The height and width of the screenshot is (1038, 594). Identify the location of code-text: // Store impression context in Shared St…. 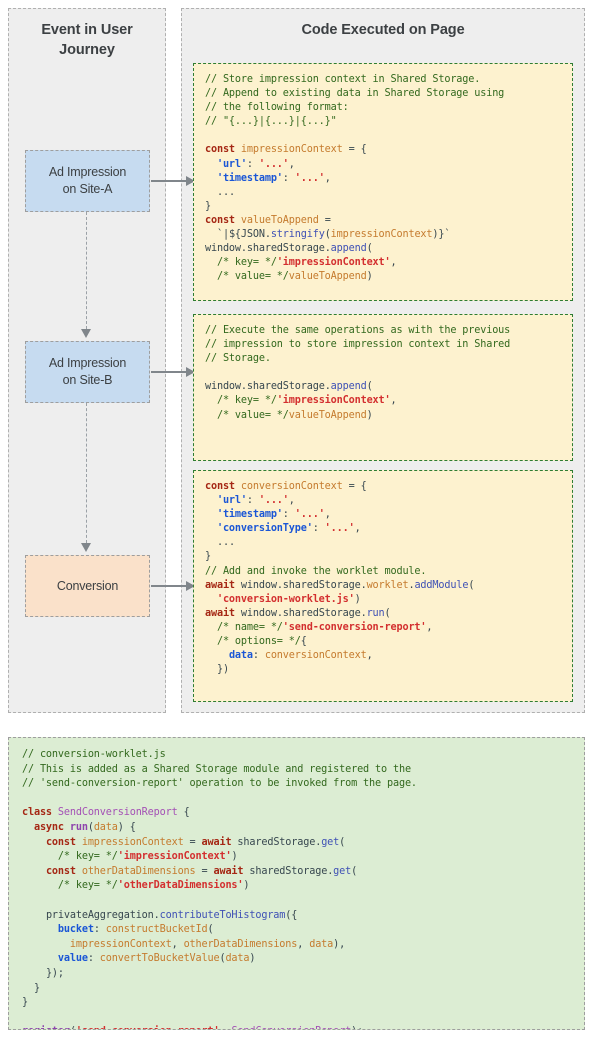
(355, 178).